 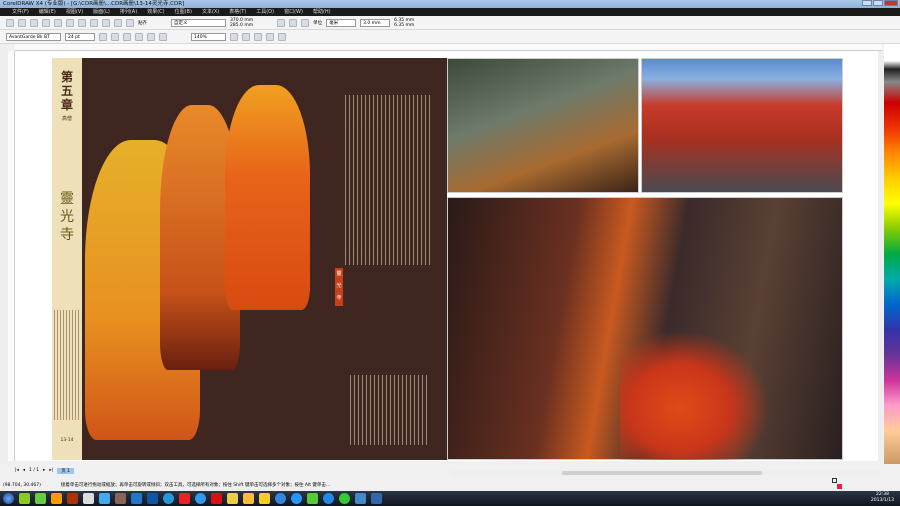 I want to click on font-select: AvantGarde Bk BT, so click(x=33, y=36).